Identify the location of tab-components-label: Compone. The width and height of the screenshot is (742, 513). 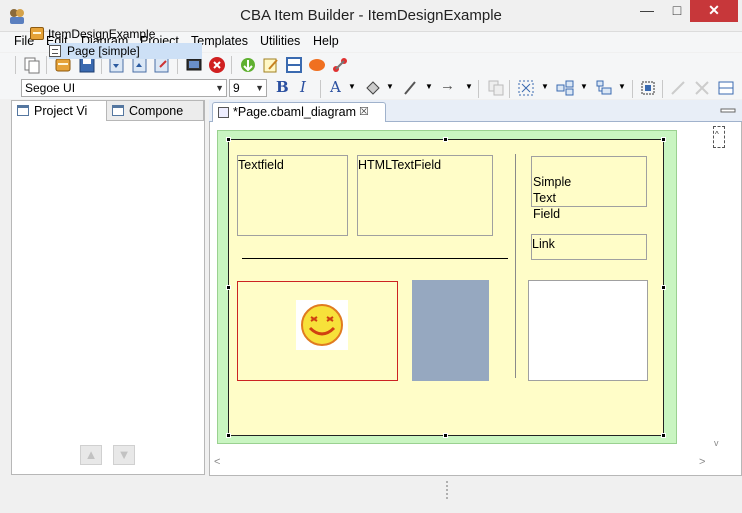
(156, 111).